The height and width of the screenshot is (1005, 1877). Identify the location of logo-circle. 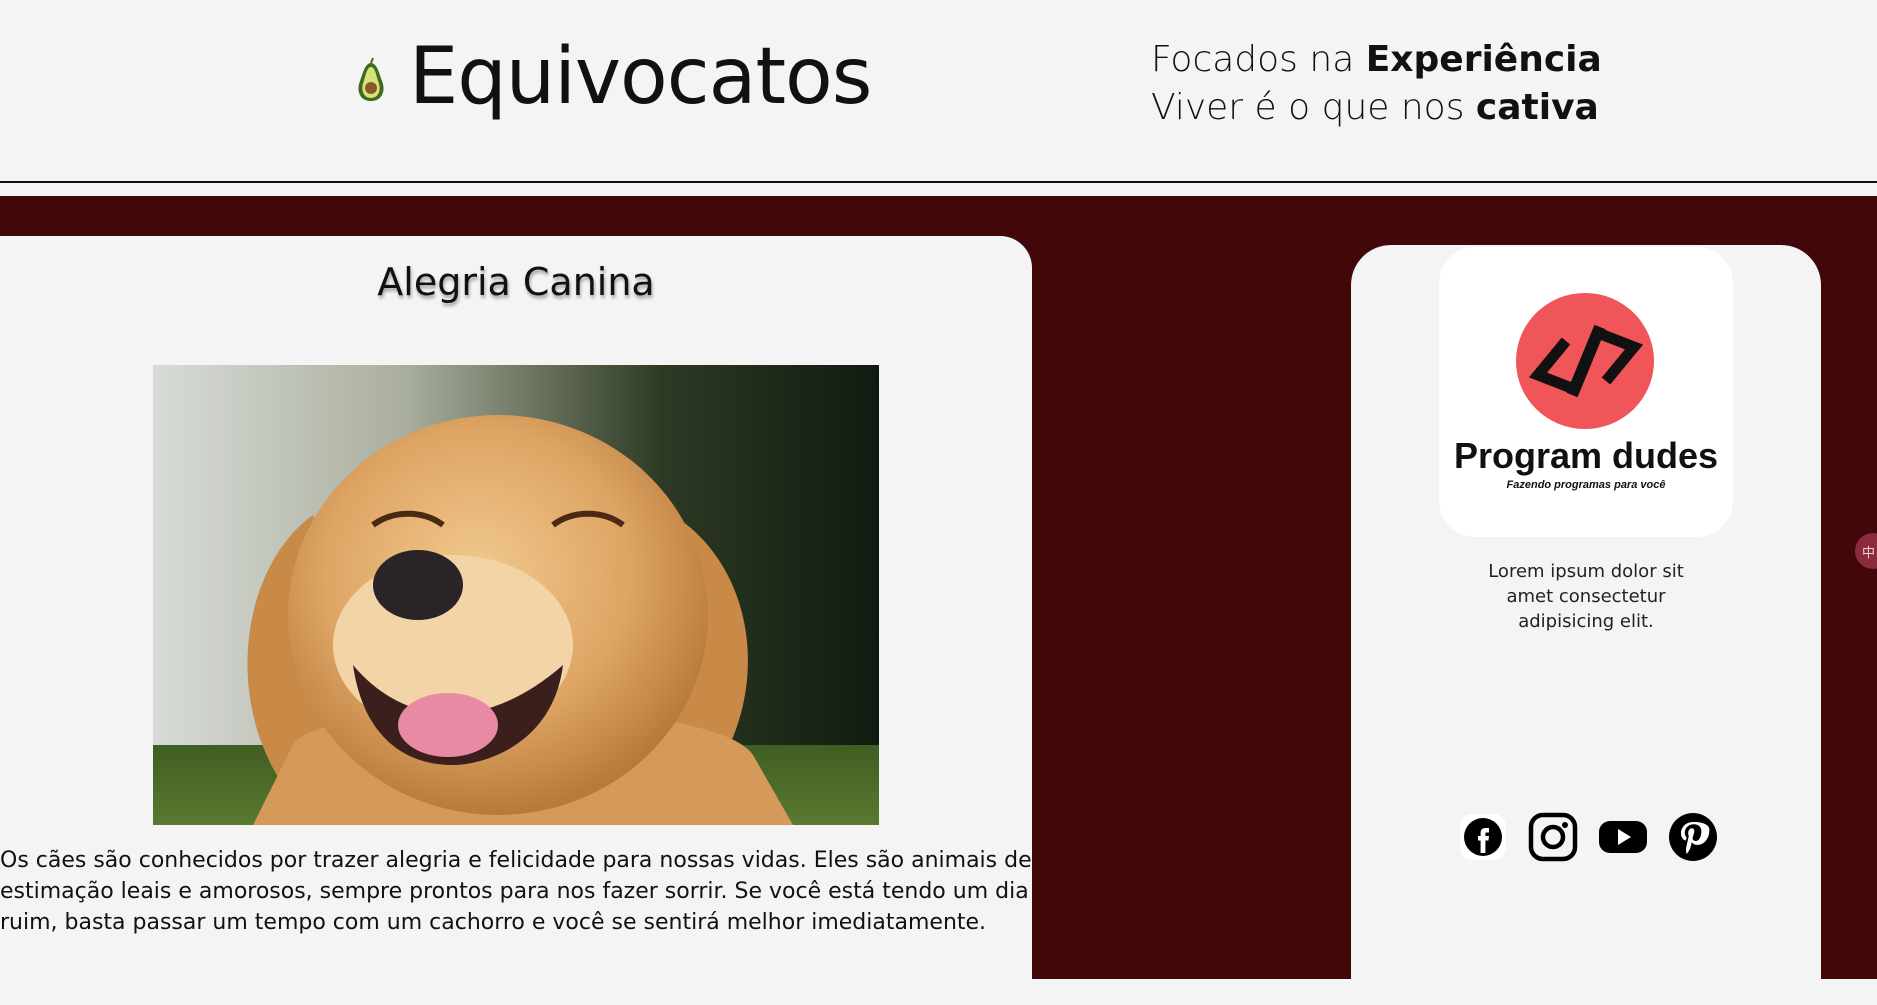
(1585, 361).